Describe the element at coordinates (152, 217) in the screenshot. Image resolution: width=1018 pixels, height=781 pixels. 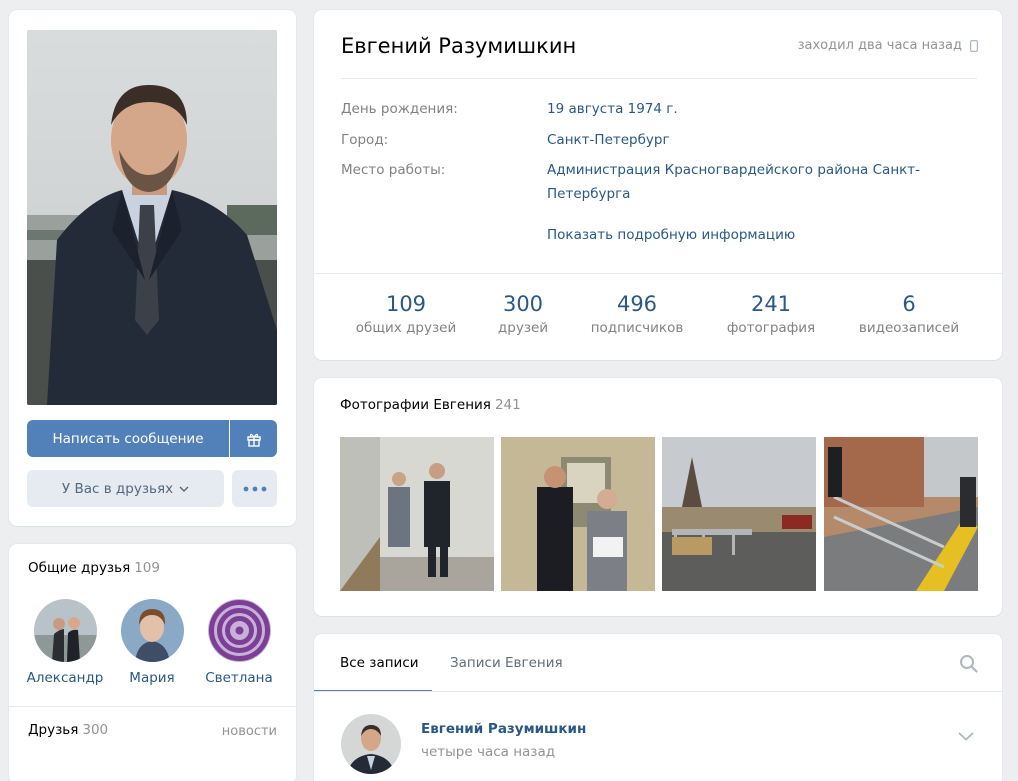
I see `profile-photo` at that location.